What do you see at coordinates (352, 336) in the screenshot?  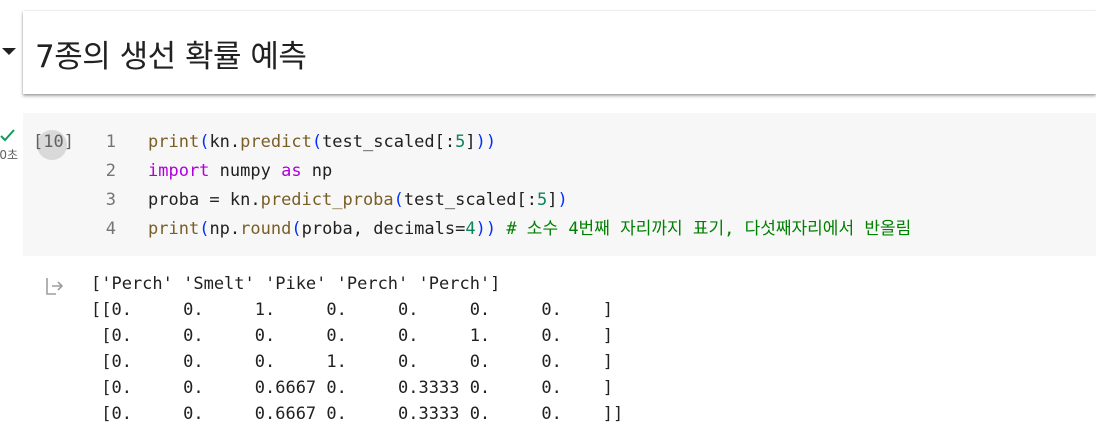 I see `output-line: [0. 0. 0. 0. 0. 1. 0. ]` at bounding box center [352, 336].